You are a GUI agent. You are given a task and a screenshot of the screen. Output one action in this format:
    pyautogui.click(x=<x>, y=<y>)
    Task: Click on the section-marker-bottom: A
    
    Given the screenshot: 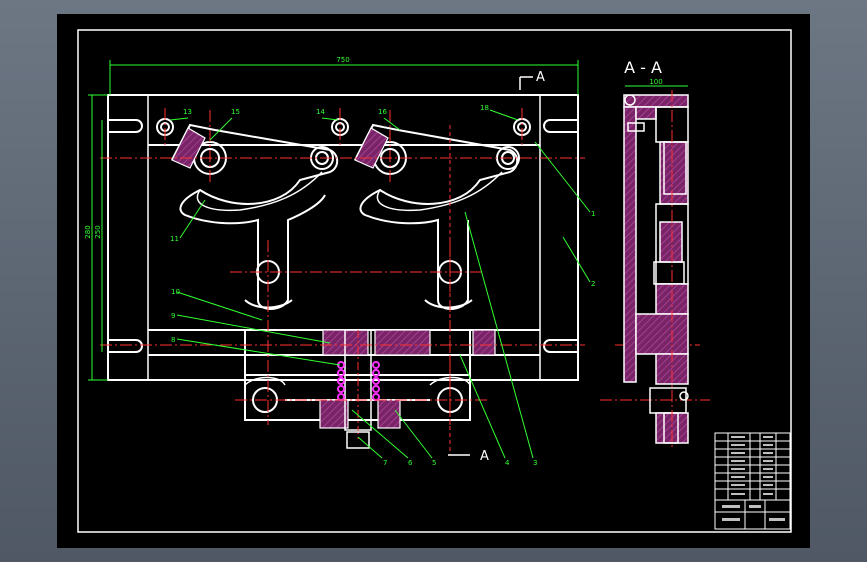 What is the action you would take?
    pyautogui.click(x=484, y=456)
    